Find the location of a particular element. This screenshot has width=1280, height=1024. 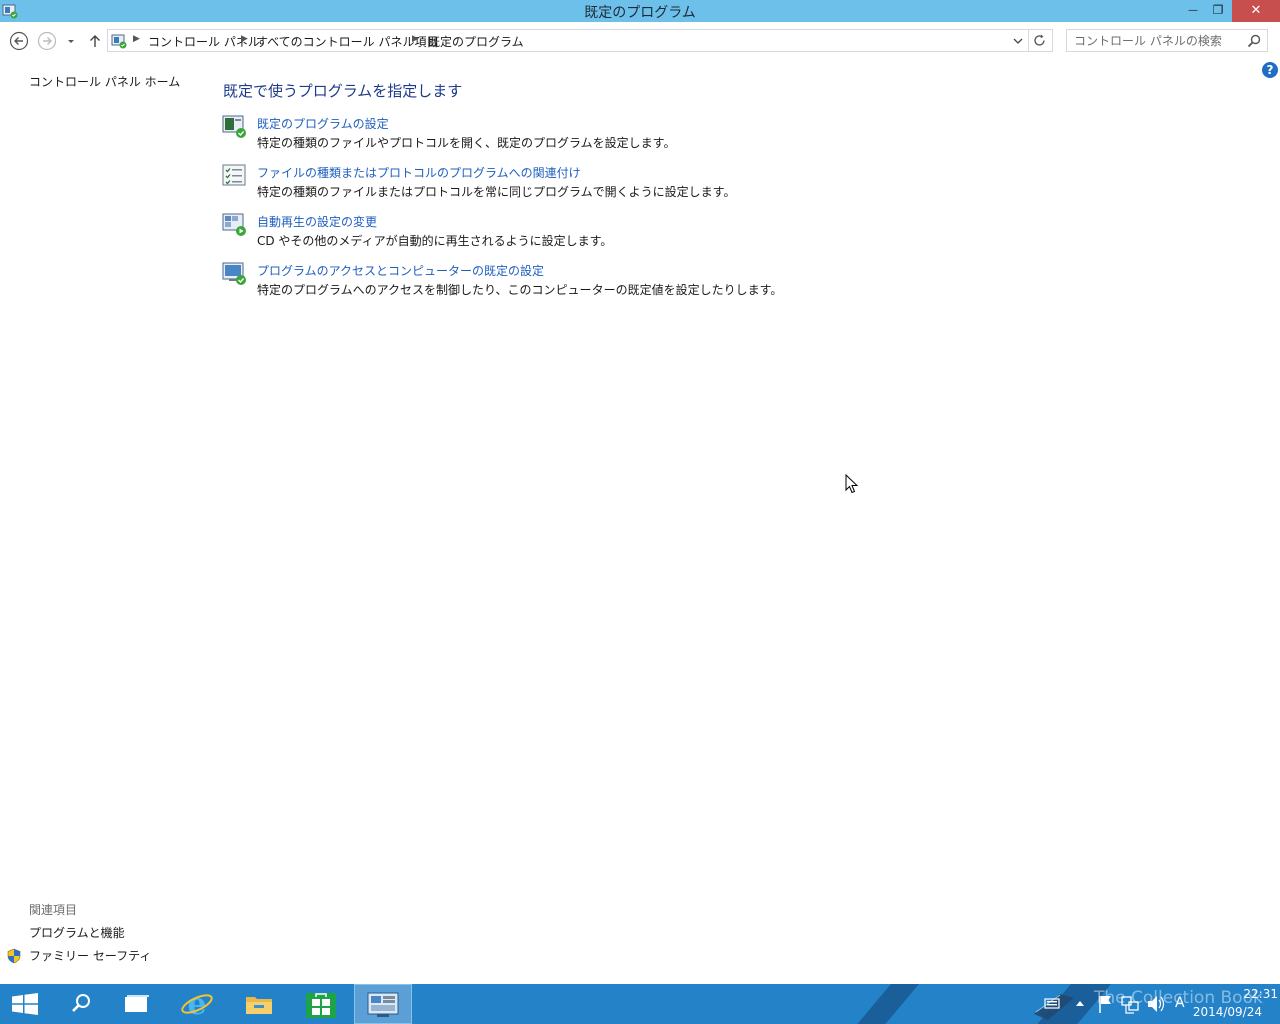

start-button is located at coordinates (29, 1004).